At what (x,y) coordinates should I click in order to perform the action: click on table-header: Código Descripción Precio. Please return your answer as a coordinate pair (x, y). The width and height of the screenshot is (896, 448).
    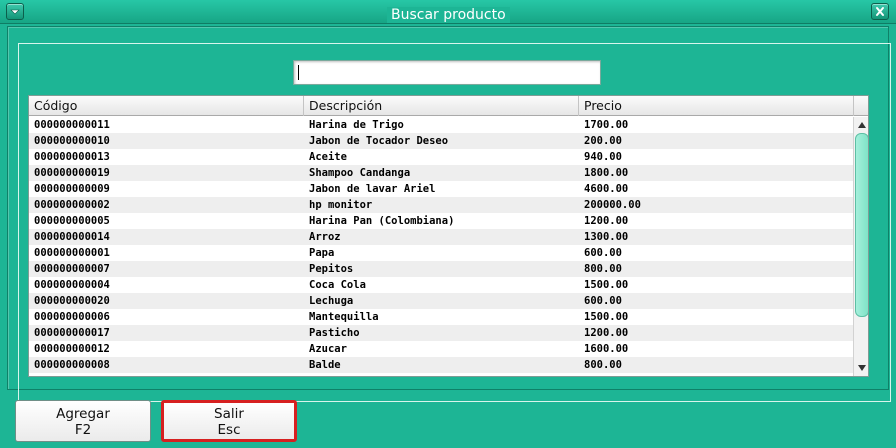
    Looking at the image, I should click on (448, 106).